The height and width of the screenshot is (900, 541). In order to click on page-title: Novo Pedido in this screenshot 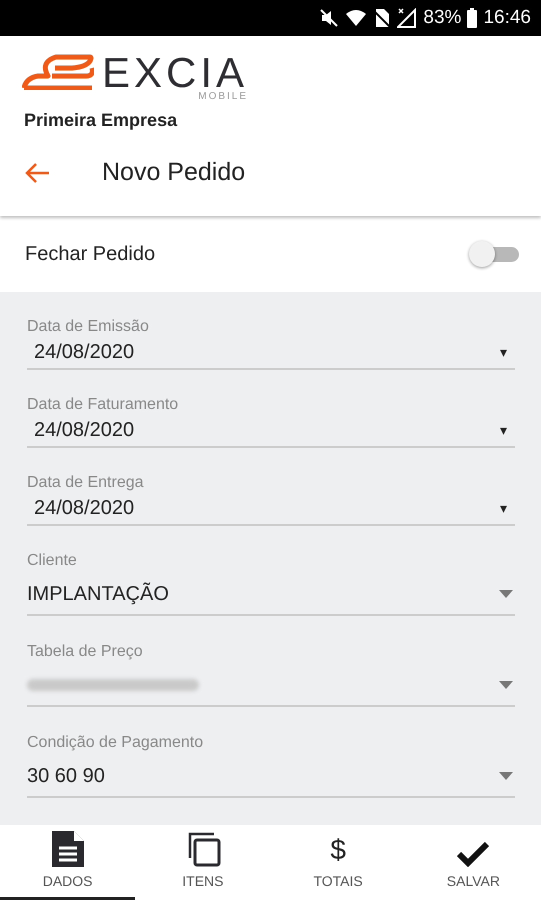, I will do `click(174, 173)`.